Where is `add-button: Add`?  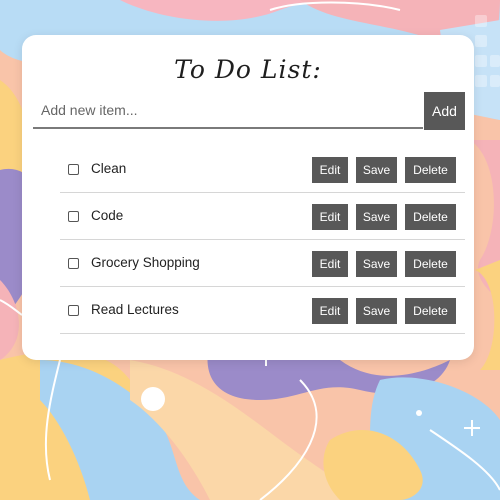 add-button: Add is located at coordinates (444, 111).